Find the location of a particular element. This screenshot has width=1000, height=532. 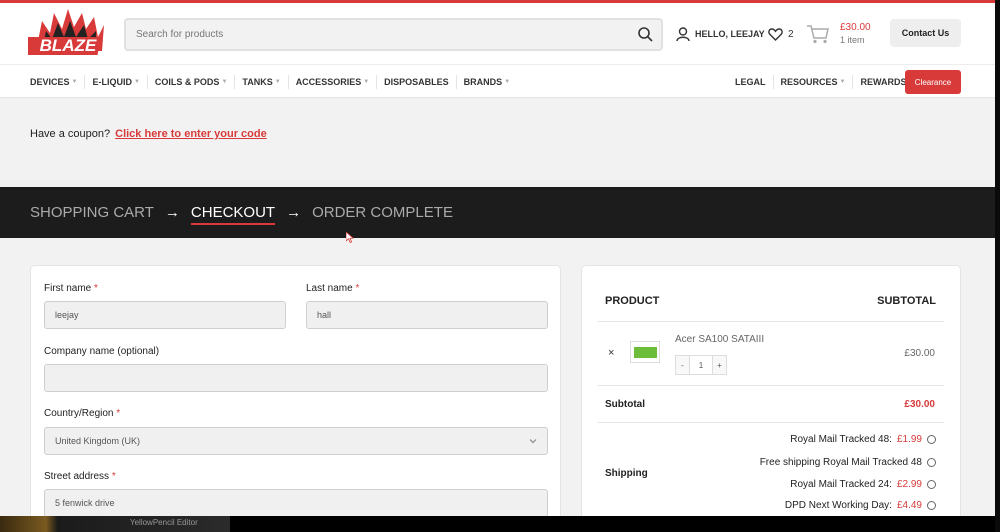

user-icon is located at coordinates (683, 33).